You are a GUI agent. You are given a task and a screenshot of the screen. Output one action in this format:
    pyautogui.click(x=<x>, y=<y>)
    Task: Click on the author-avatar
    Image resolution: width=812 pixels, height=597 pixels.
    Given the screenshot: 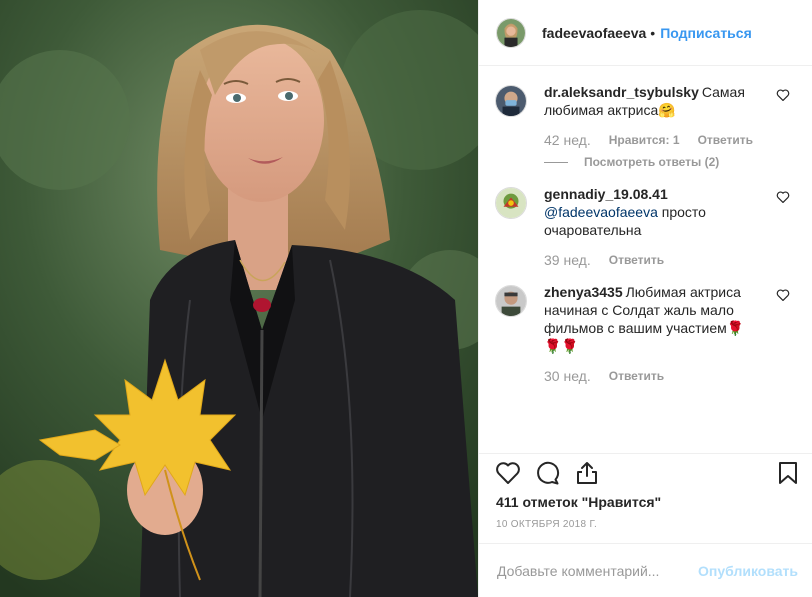 What is the action you would take?
    pyautogui.click(x=511, y=32)
    